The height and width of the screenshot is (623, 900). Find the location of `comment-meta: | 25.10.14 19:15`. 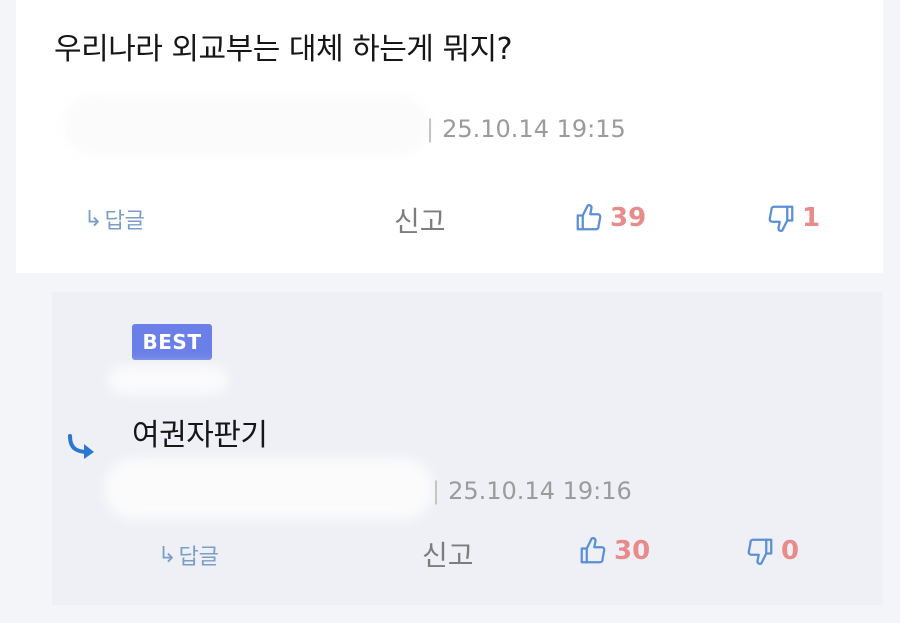

comment-meta: | 25.10.14 19:15 is located at coordinates (526, 129).